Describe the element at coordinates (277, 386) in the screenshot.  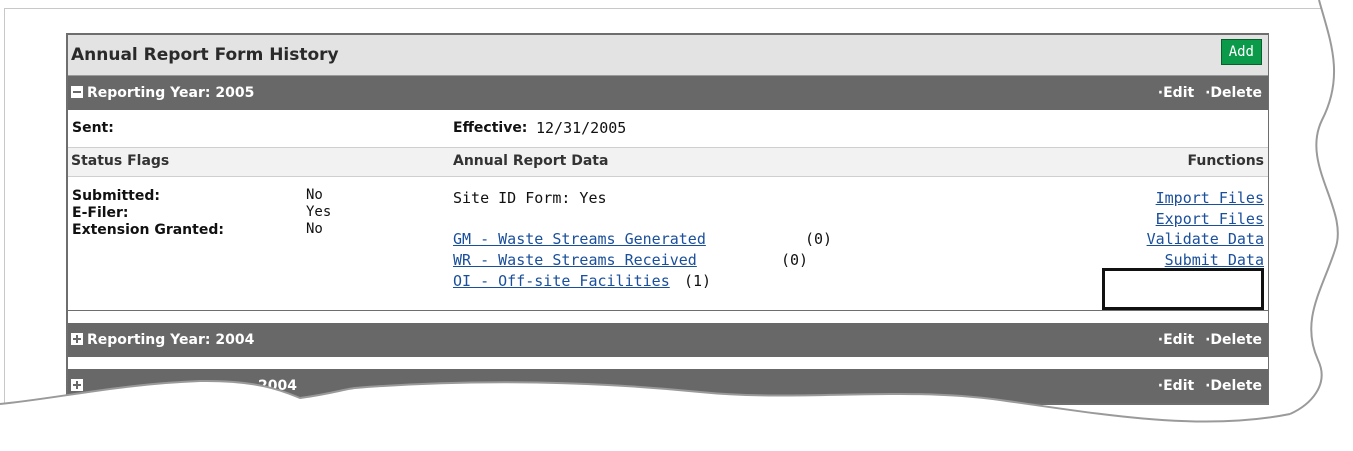
I see `year-label: 2004` at that location.